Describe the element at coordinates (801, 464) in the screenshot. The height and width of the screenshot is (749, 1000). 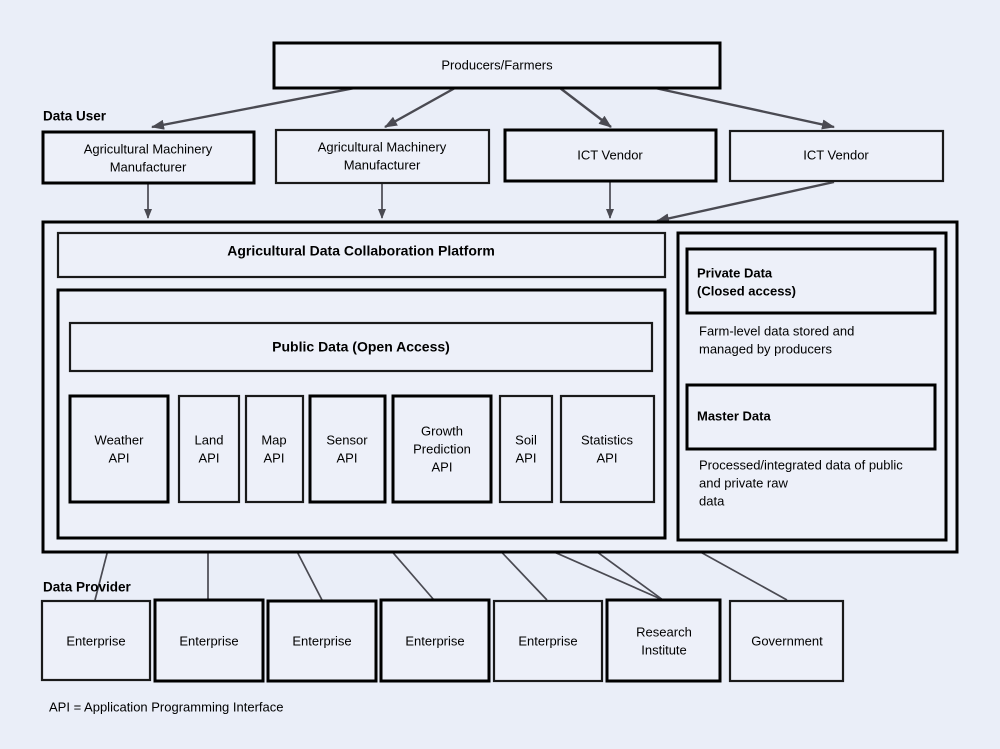
I see `master-data-note-line1: Processed/integrated data of public` at that location.